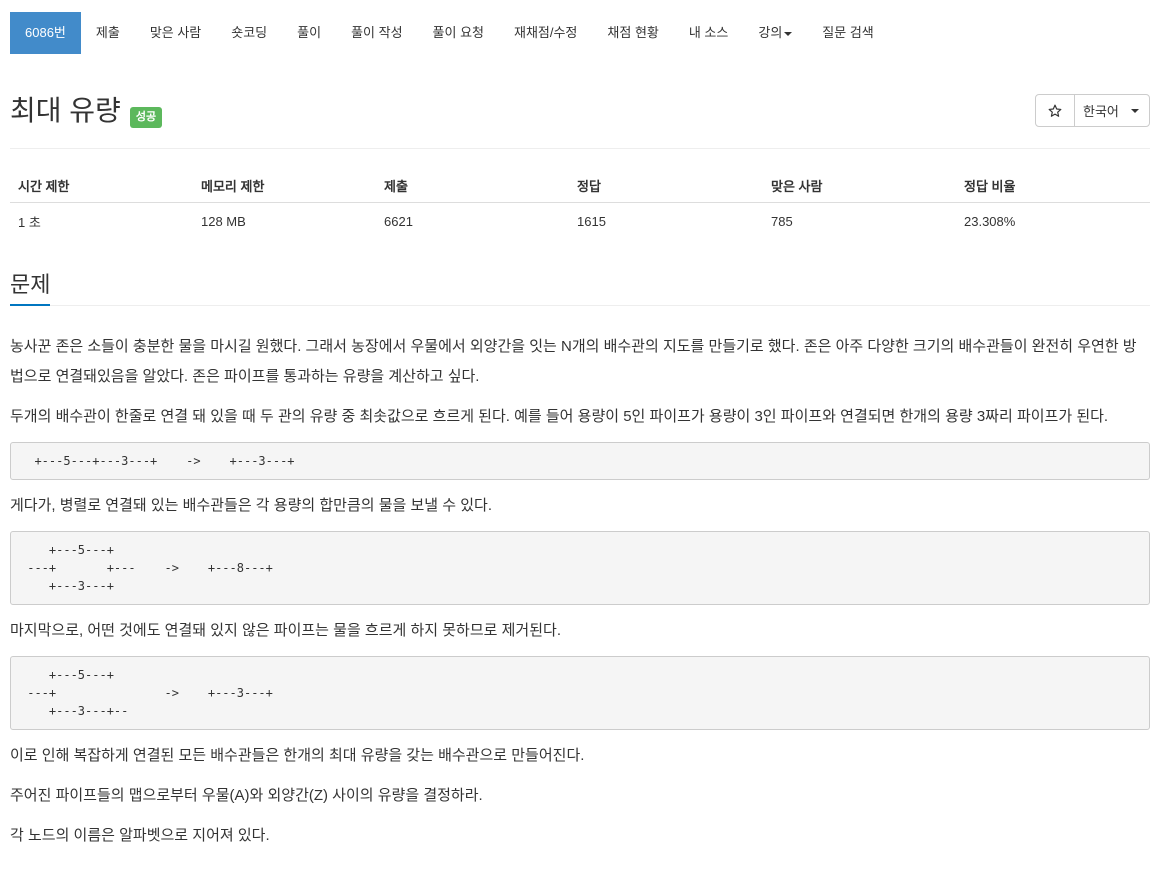 Image resolution: width=1165 pixels, height=879 pixels. What do you see at coordinates (580, 693) in the screenshot?
I see `pipe-diagram: +---5---+ ---+ -> +---3---+ +---3---+--` at bounding box center [580, 693].